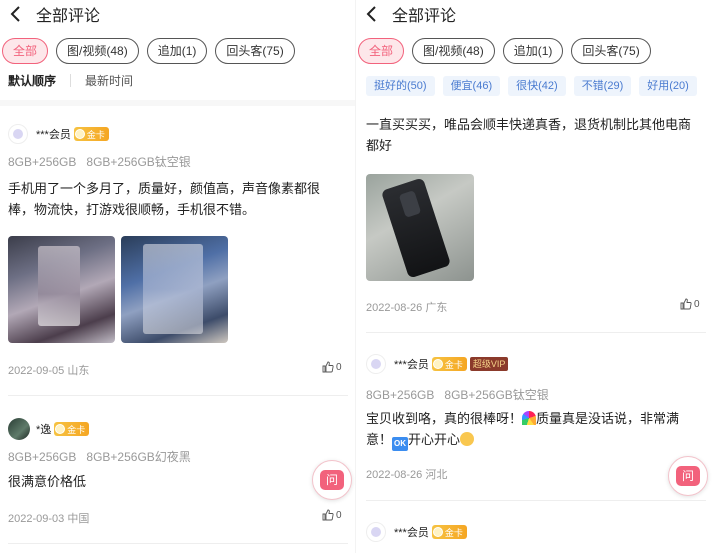  What do you see at coordinates (32, 80) in the screenshot?
I see `sort-default: 默认顺序` at bounding box center [32, 80].